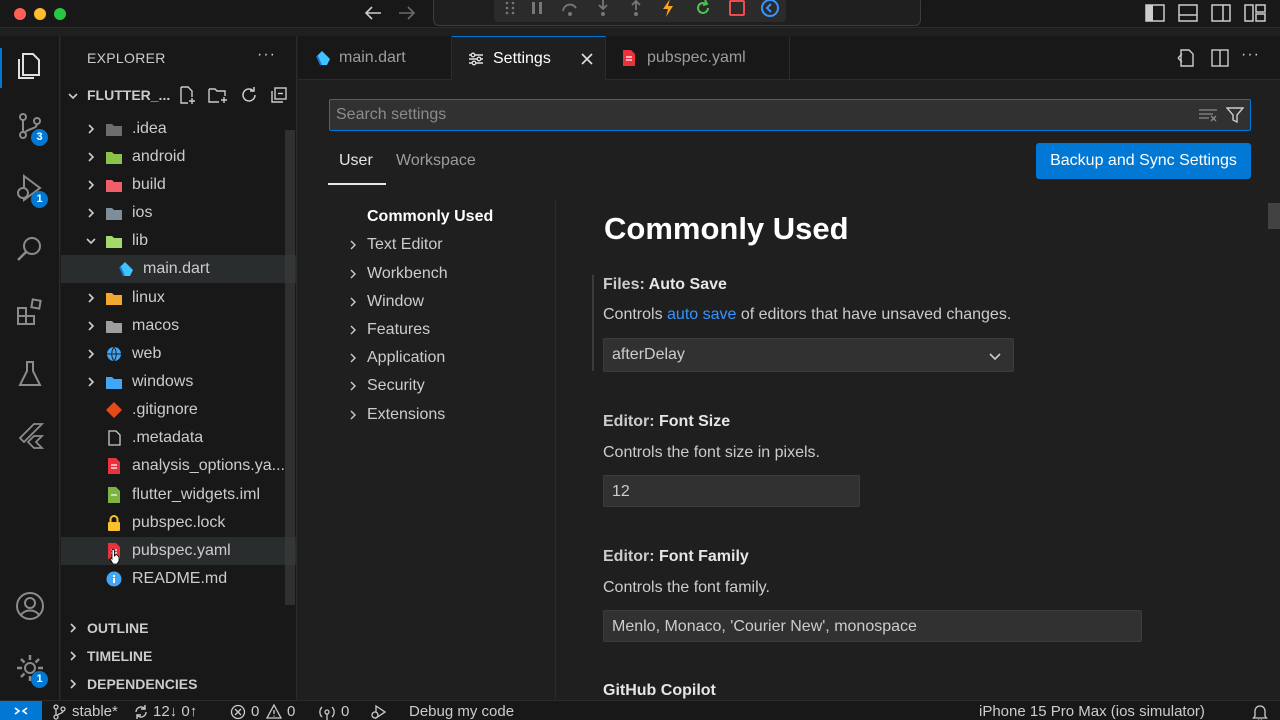  Describe the element at coordinates (114, 579) in the screenshot. I see `info-file-icon` at that location.